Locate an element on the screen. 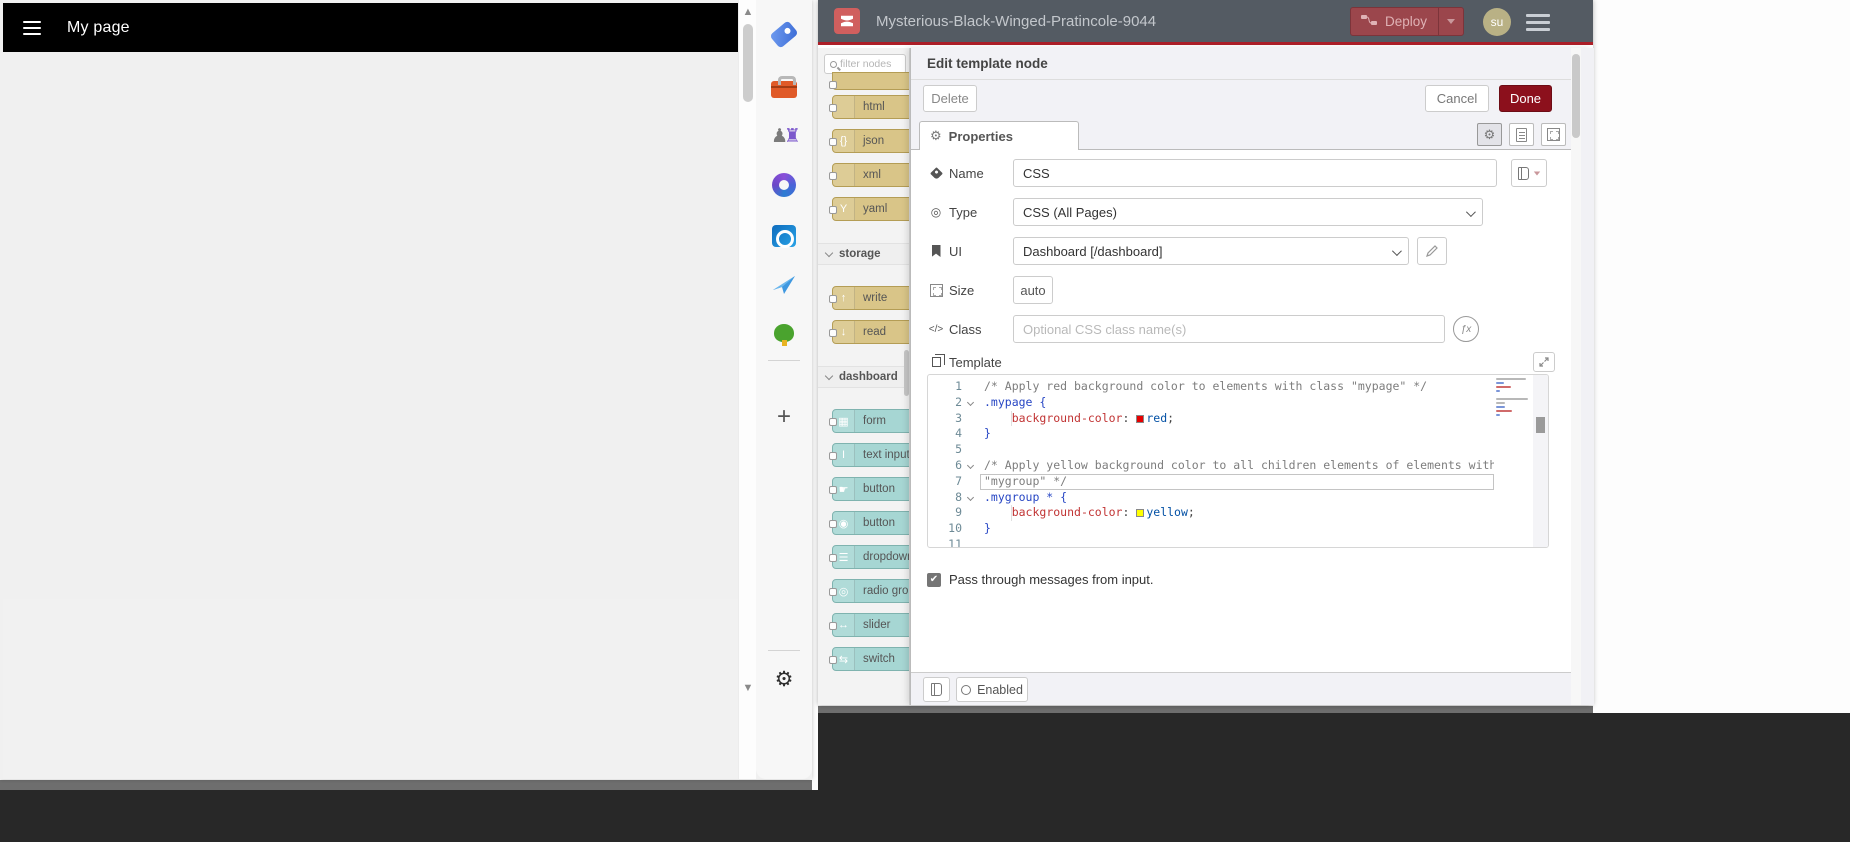  palette-search-placeholder: filter nodes is located at coordinates (866, 64).